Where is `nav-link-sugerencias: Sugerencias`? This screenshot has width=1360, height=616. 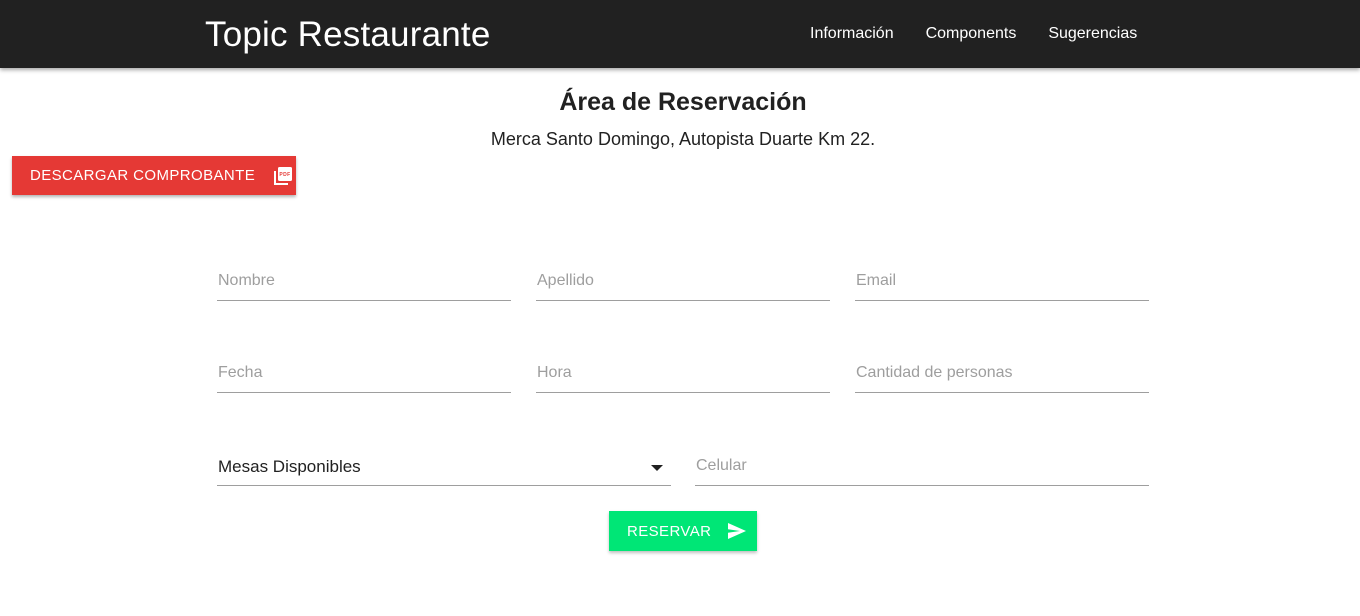 nav-link-sugerencias: Sugerencias is located at coordinates (1092, 34).